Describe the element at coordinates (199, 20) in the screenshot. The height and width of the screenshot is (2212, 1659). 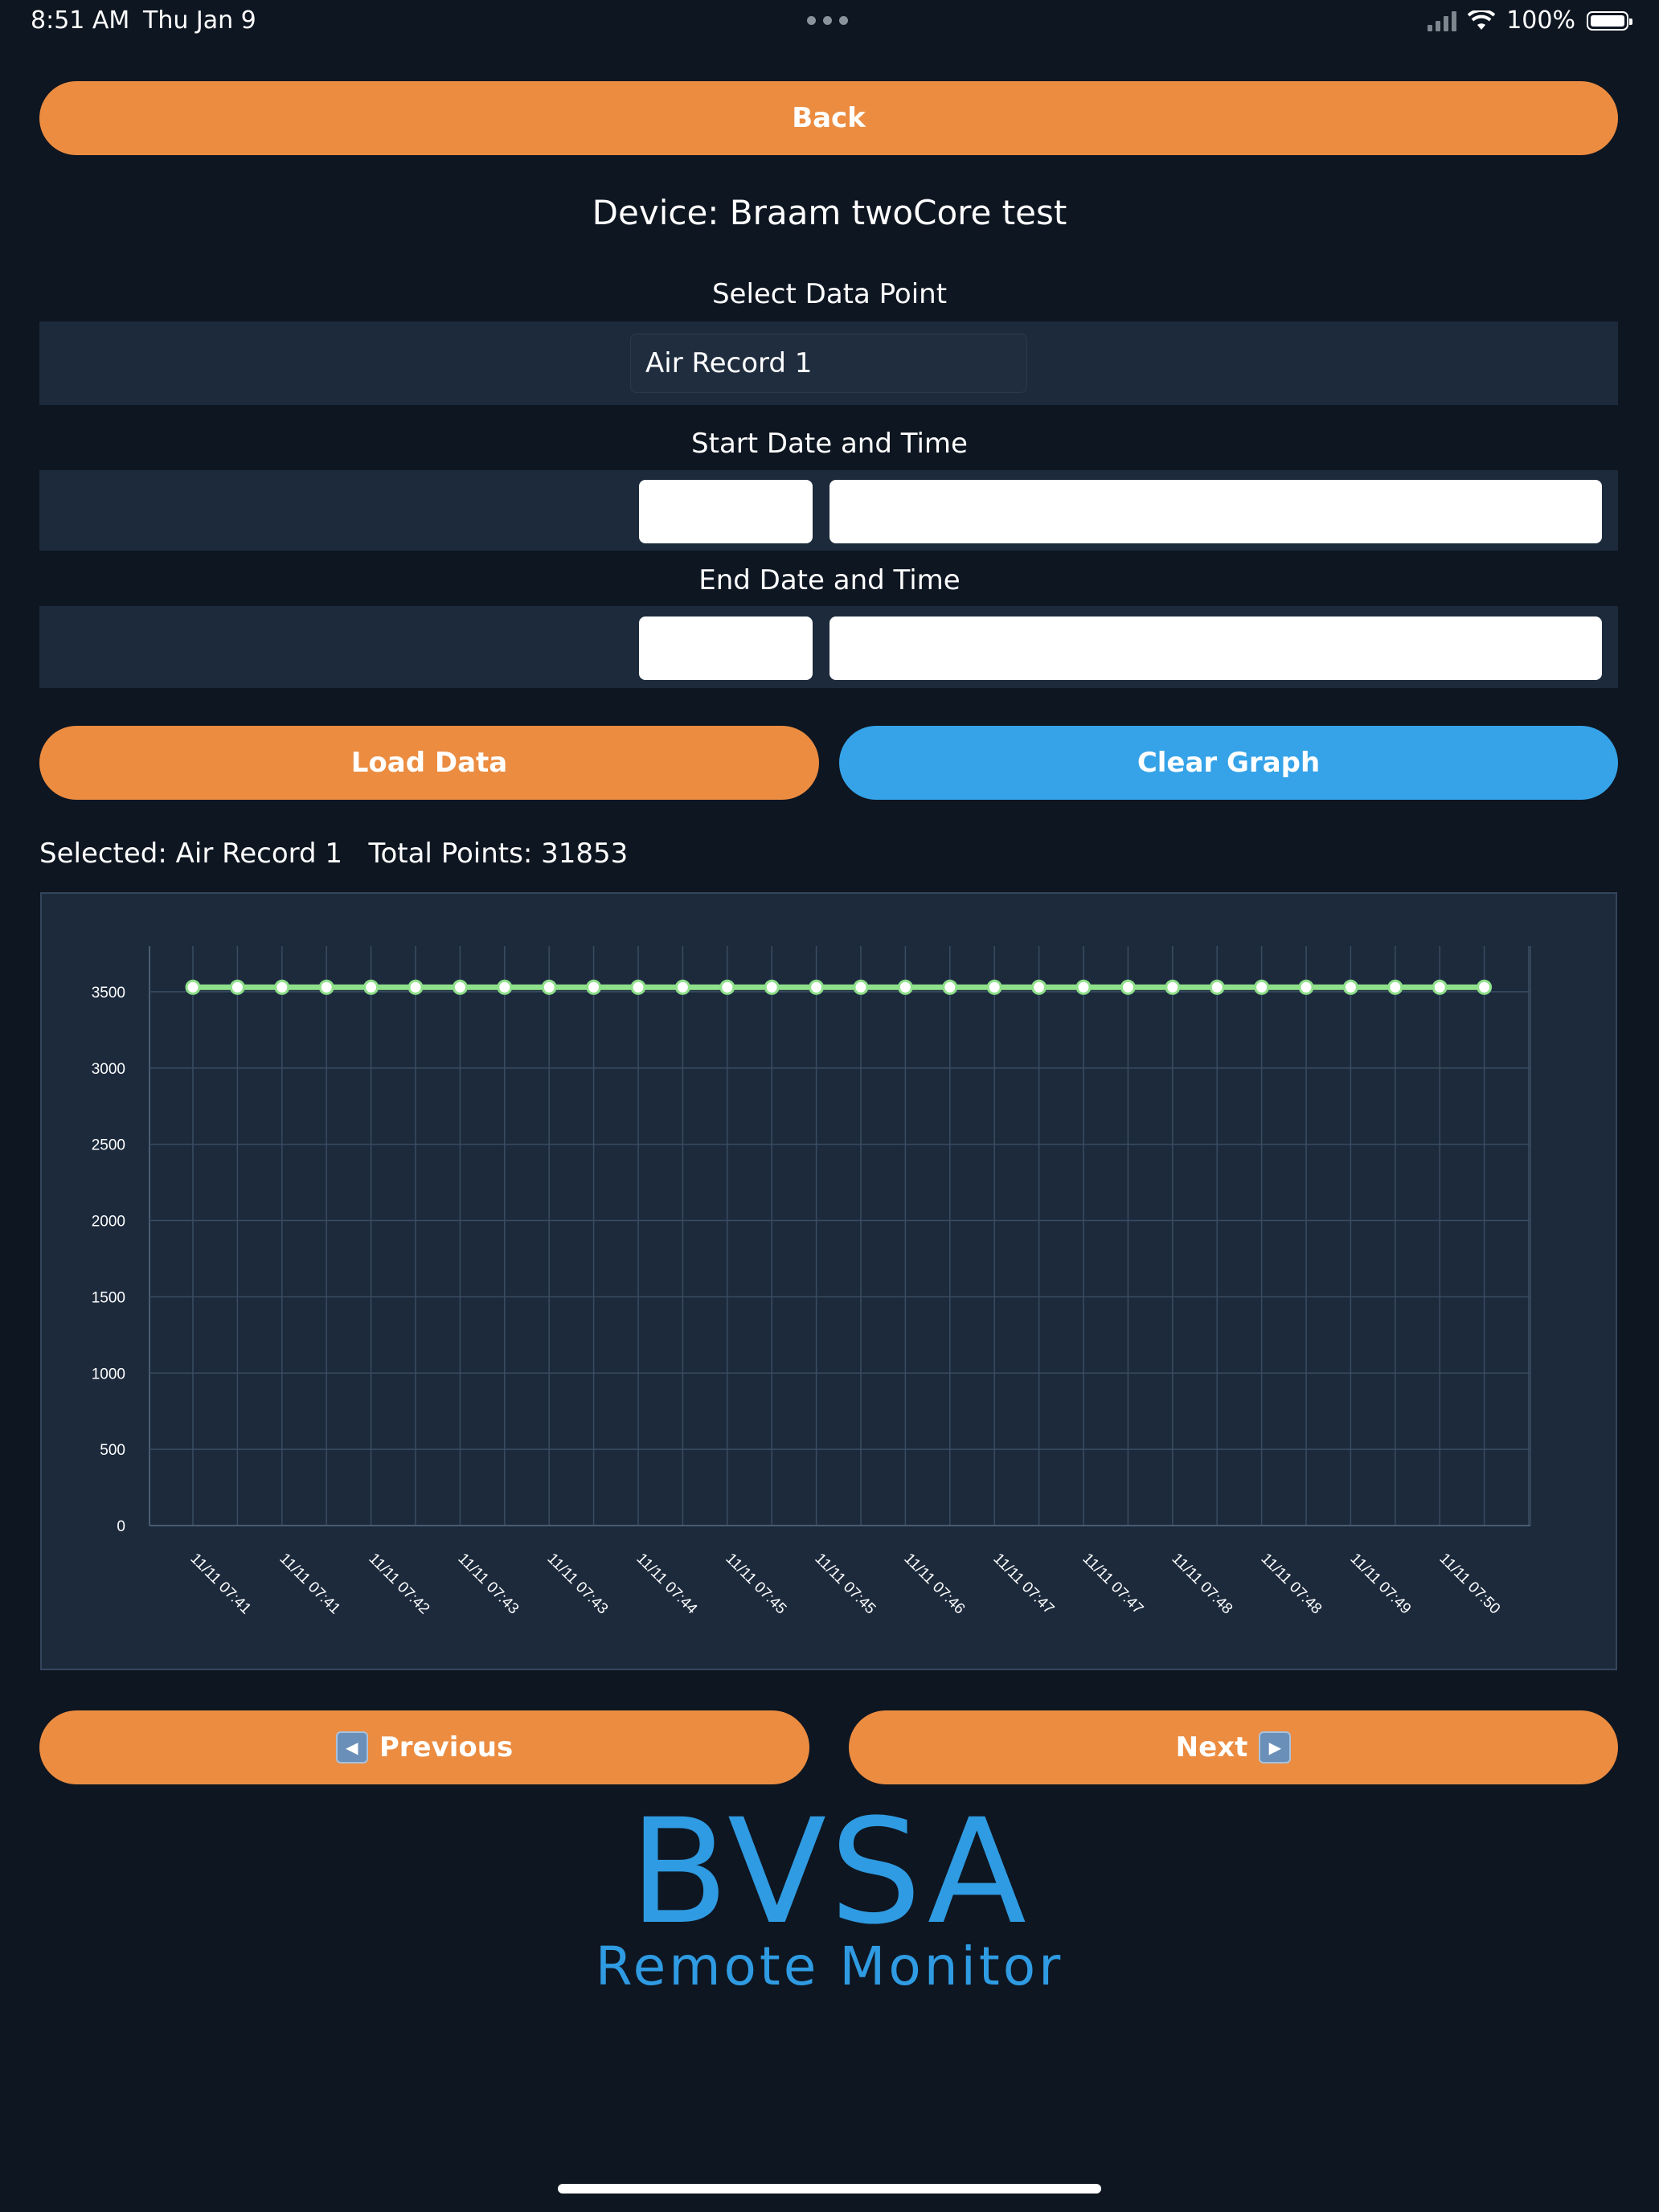
I see `status-date: Thu Jan 9` at that location.